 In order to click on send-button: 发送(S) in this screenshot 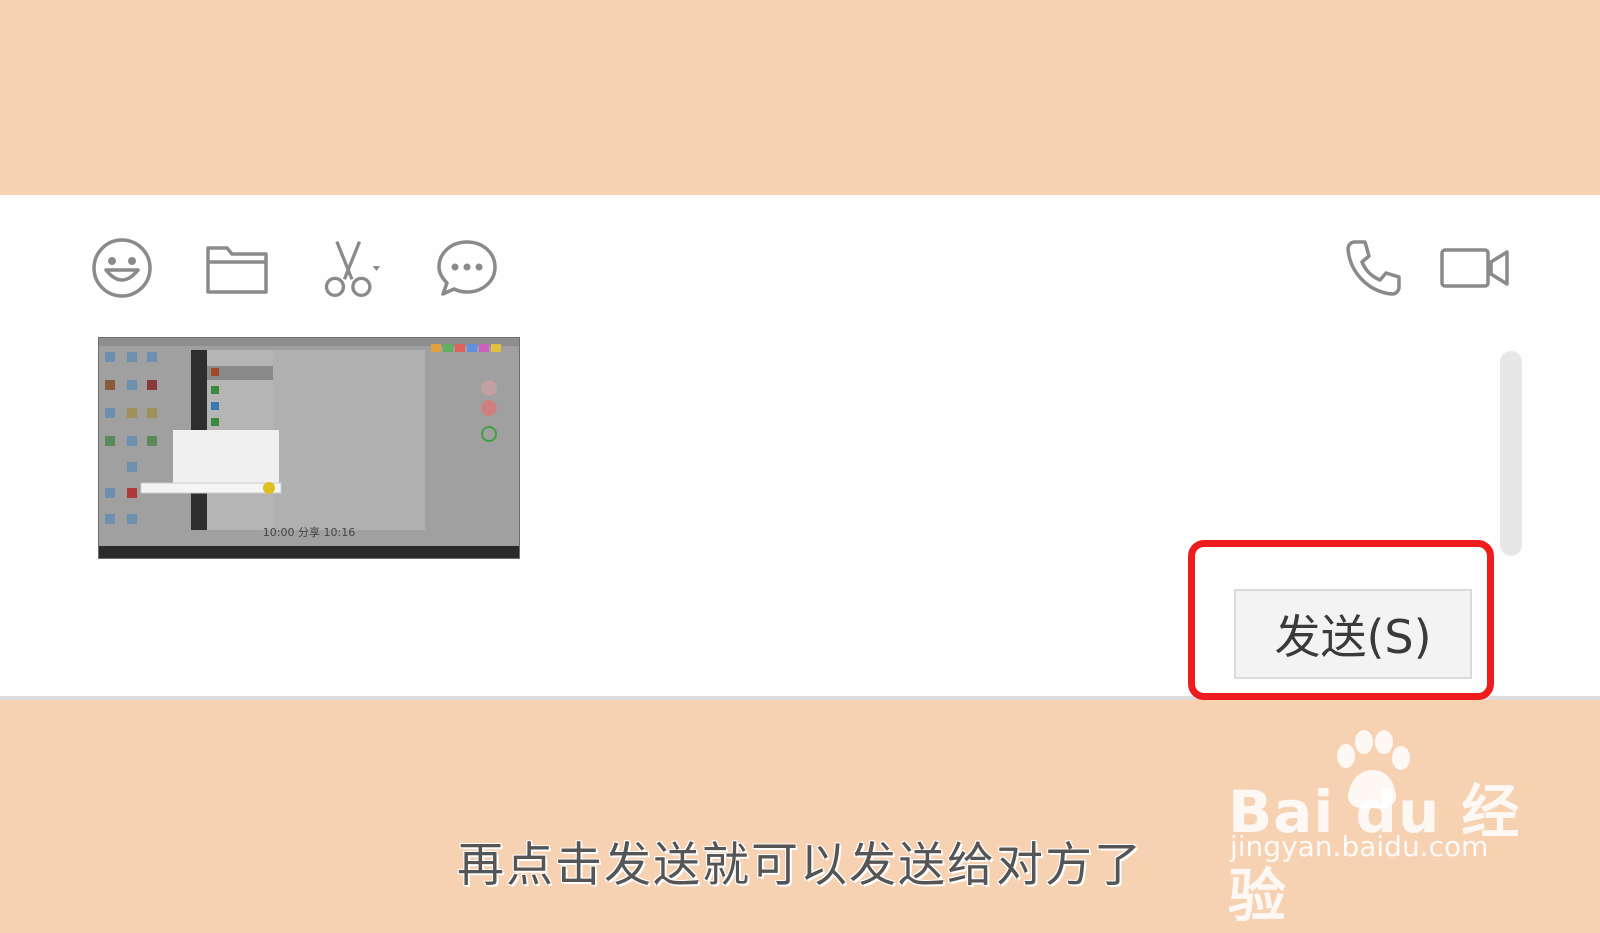, I will do `click(1353, 634)`.